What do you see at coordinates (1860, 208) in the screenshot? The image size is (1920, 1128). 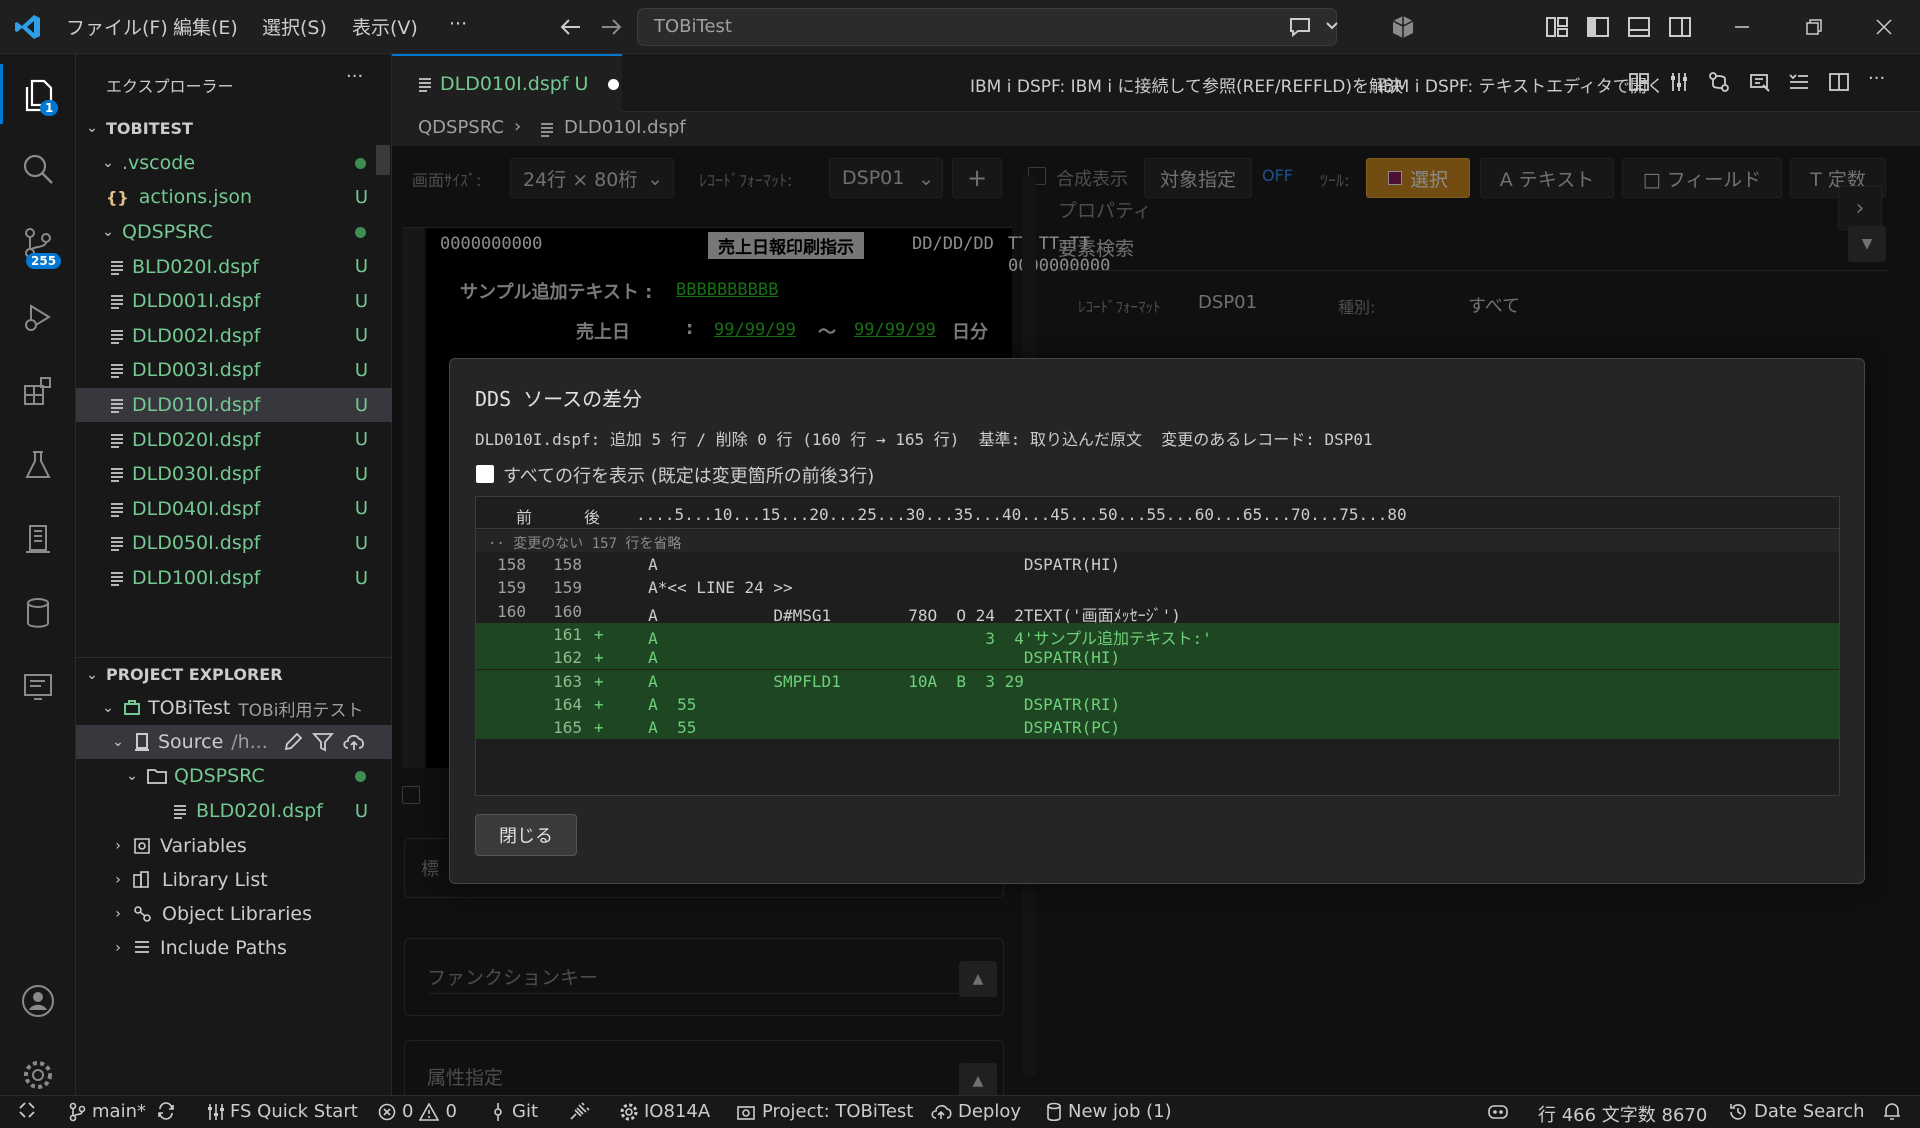 I see `chevron-right-icon: ›` at bounding box center [1860, 208].